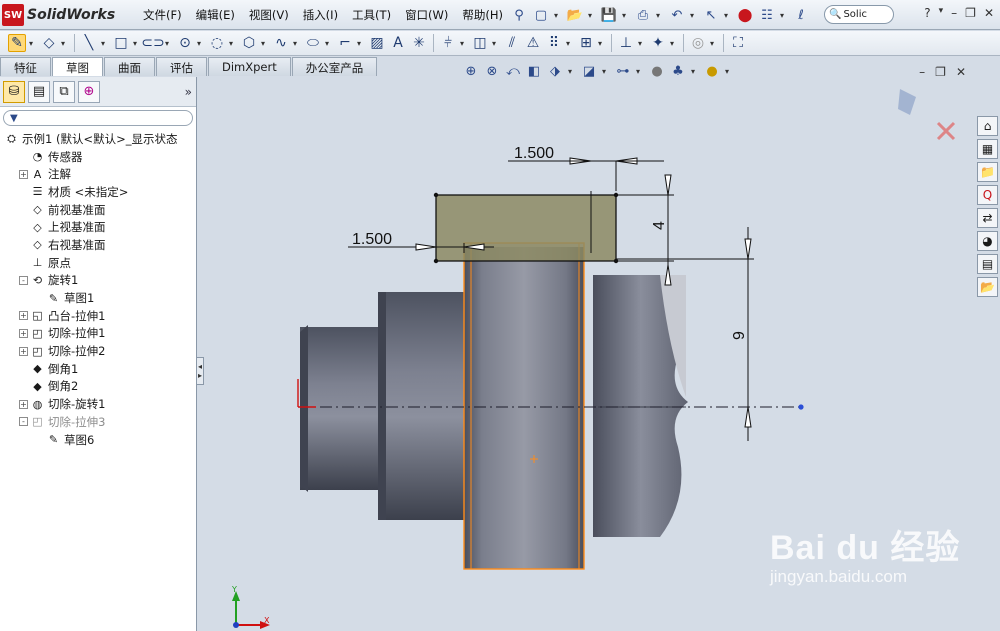 This screenshot has height=631, width=1000. I want to click on smart-dimension-icon: ◇, so click(49, 43).